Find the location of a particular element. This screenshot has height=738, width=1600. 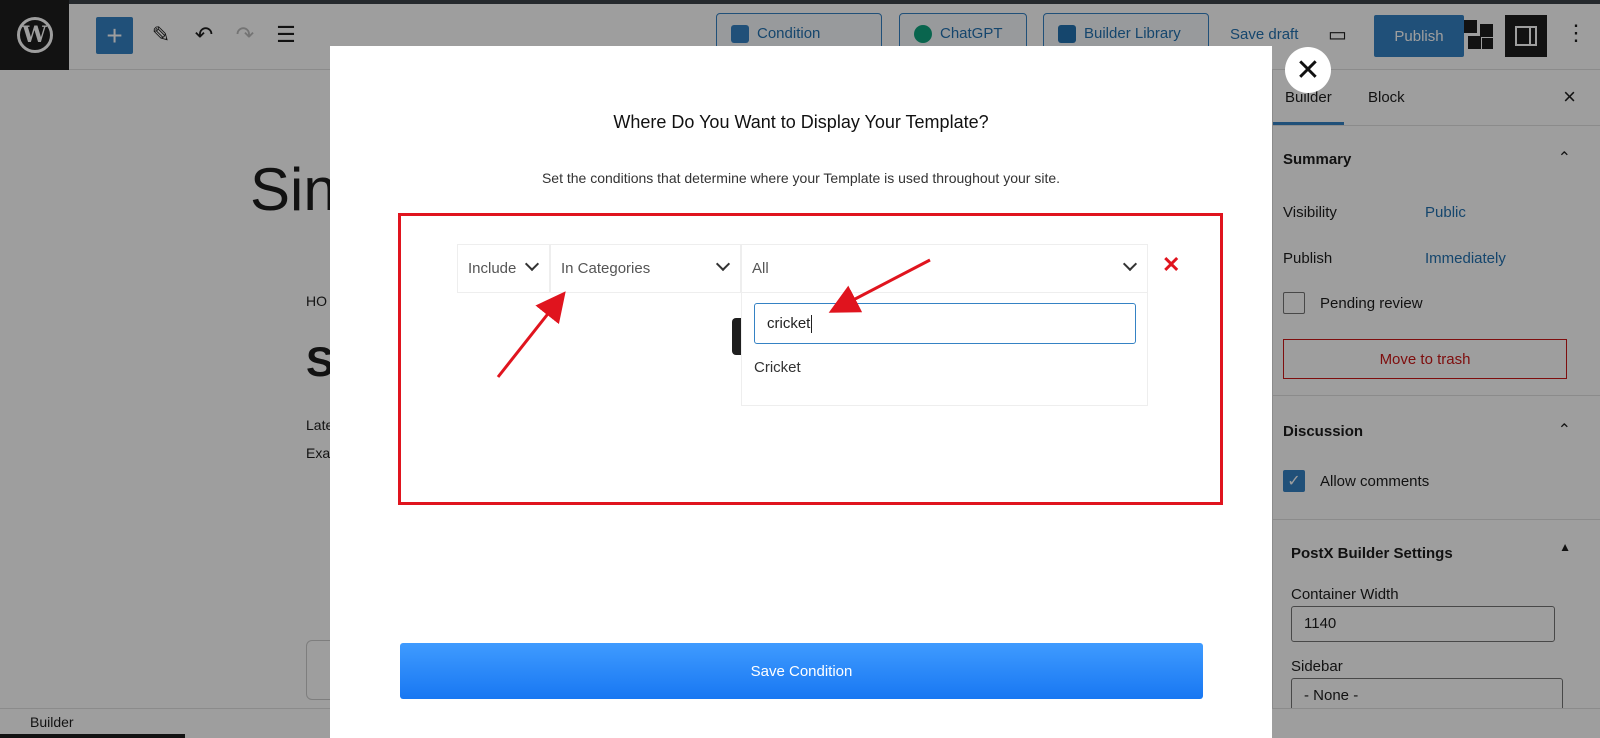

save-condition-button: Save Condition is located at coordinates (801, 671).